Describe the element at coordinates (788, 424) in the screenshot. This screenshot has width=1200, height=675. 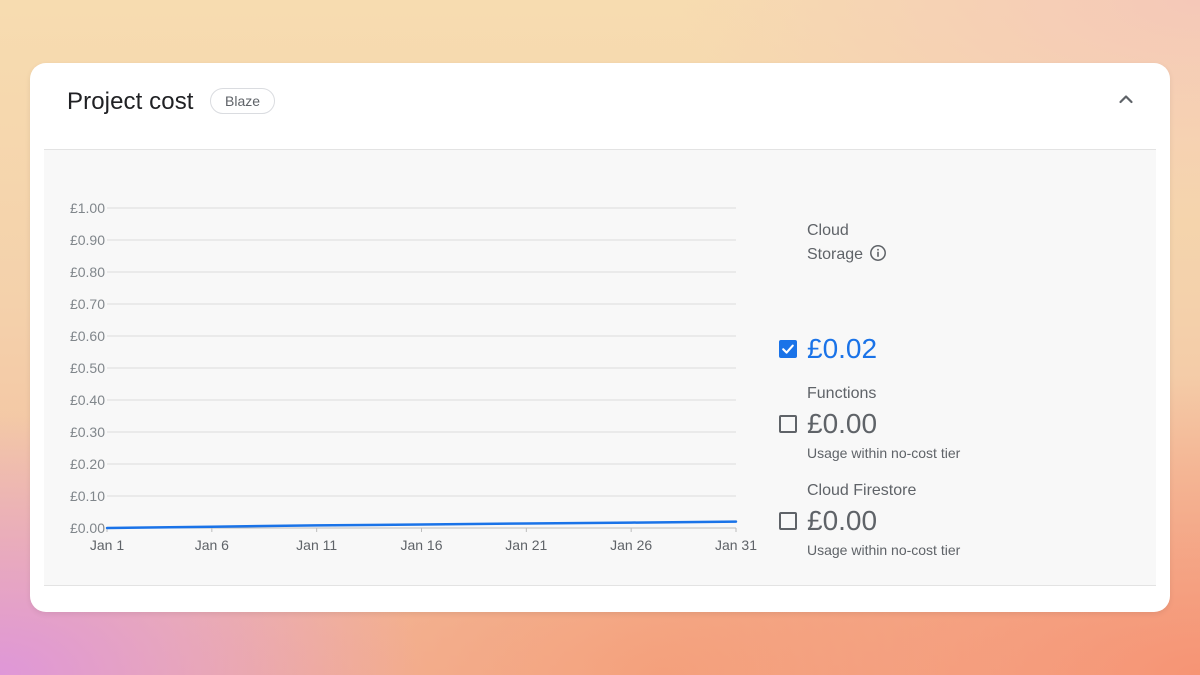
I see `functions-checkbox` at that location.